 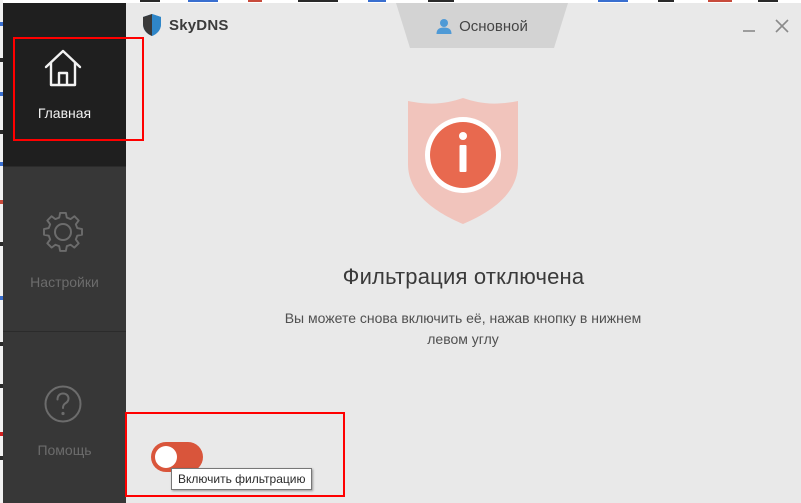 What do you see at coordinates (444, 26) in the screenshot?
I see `user-icon` at bounding box center [444, 26].